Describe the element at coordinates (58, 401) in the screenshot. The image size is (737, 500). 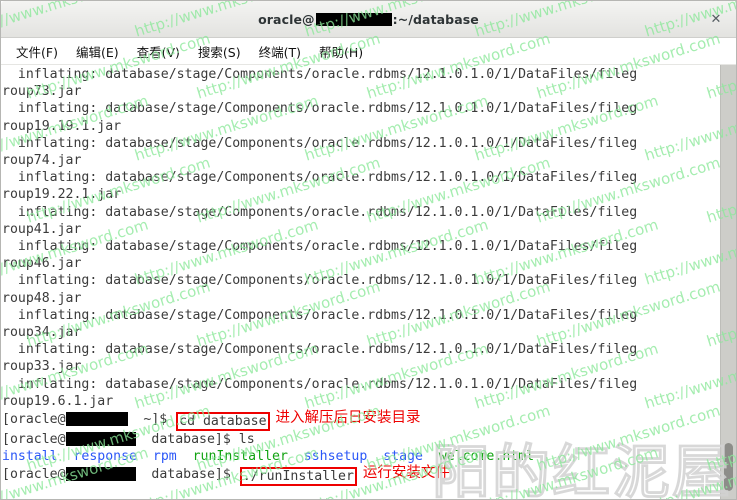
I see `inflate-filename: roup19.6.1.jar` at that location.